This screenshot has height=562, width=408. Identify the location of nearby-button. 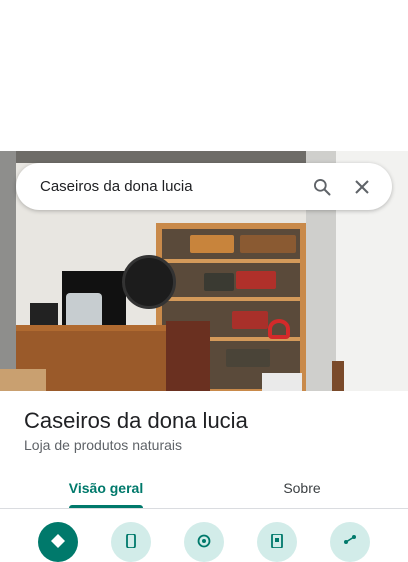
(204, 542).